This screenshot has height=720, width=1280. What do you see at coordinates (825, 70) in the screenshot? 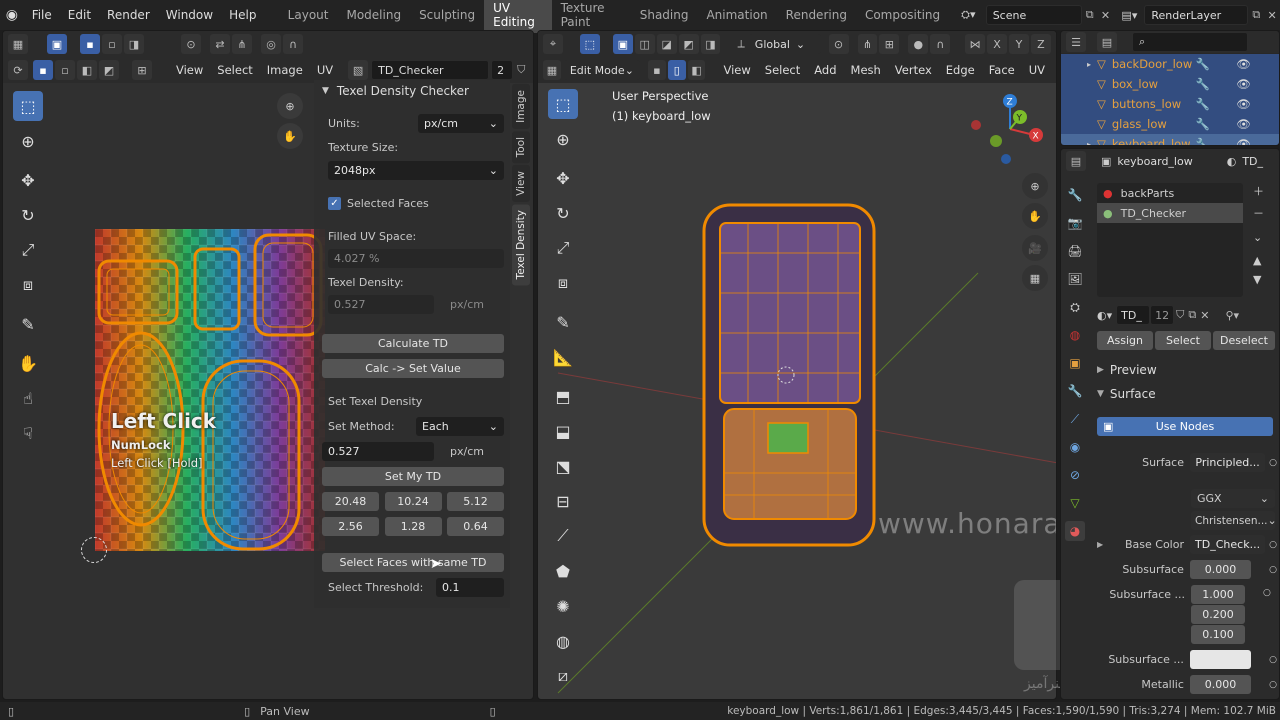
I see `vp-menu-add: Add` at bounding box center [825, 70].